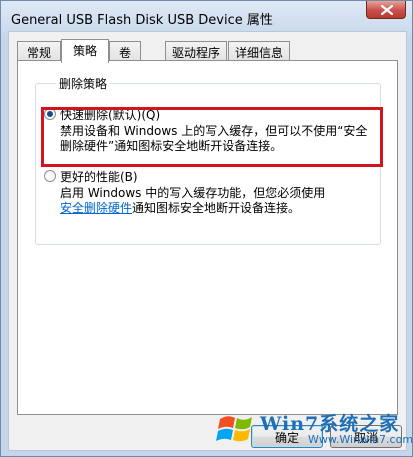 The image size is (413, 457). What do you see at coordinates (99, 176) in the screenshot?
I see `better-performance-label: 更好的性能(B)` at bounding box center [99, 176].